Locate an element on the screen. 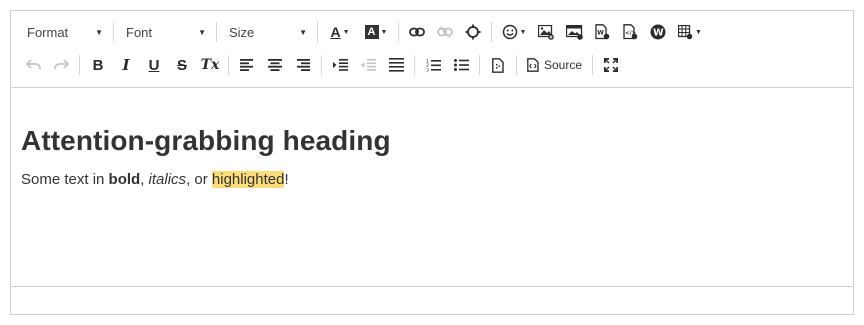 This screenshot has height=325, width=864. text-color-icon: A is located at coordinates (335, 32).